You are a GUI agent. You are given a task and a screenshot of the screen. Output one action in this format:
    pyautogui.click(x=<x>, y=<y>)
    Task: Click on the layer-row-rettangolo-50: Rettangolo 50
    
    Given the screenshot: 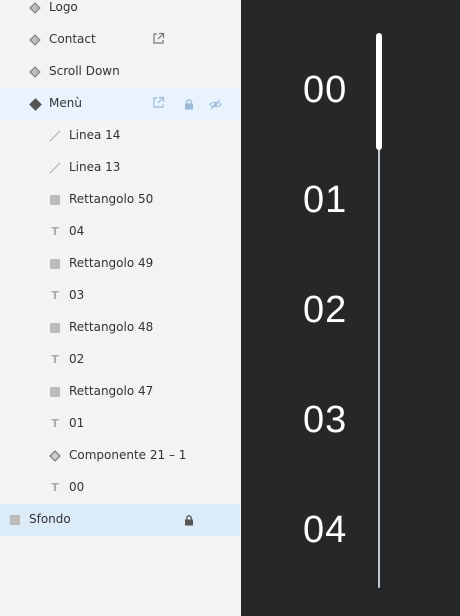 What is the action you would take?
    pyautogui.click(x=120, y=200)
    